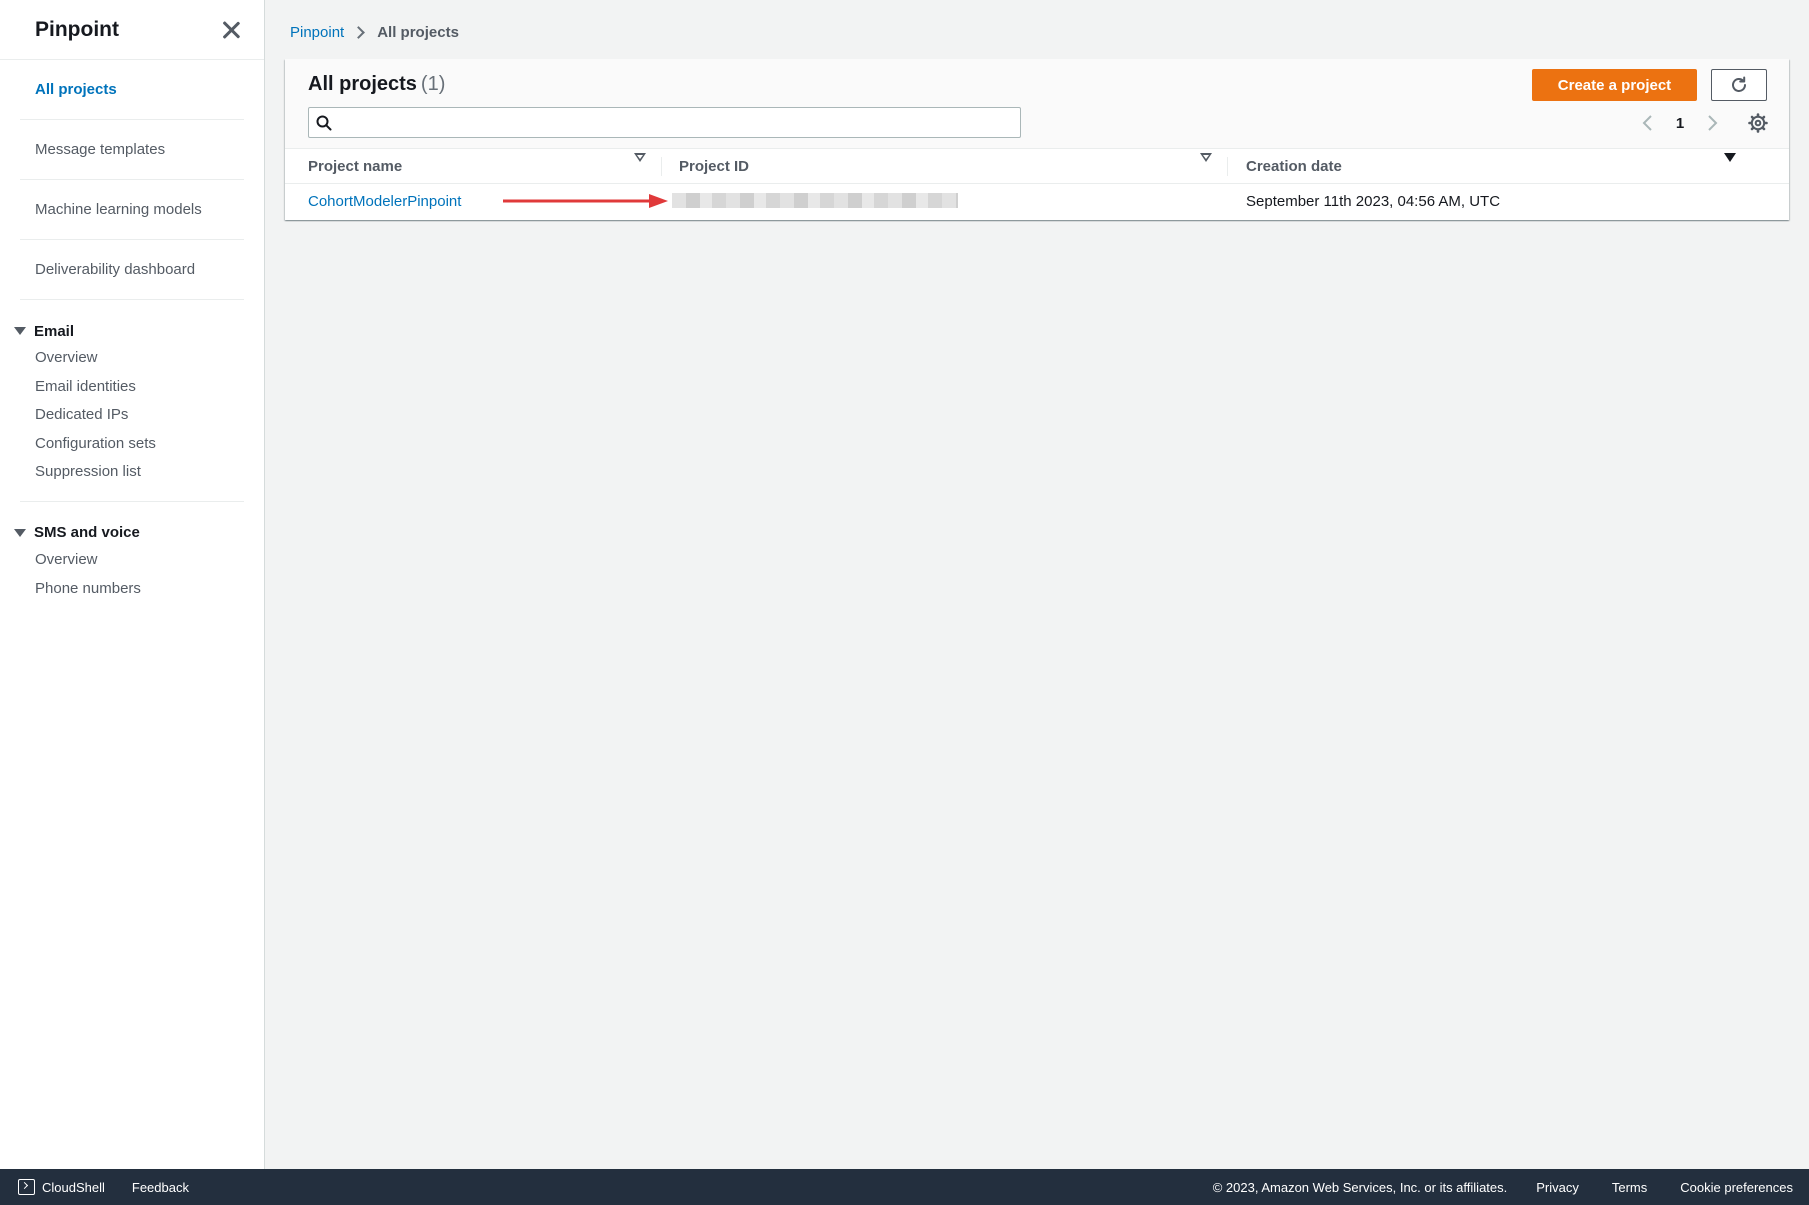  Describe the element at coordinates (362, 84) in the screenshot. I see `table-title: All projects` at that location.